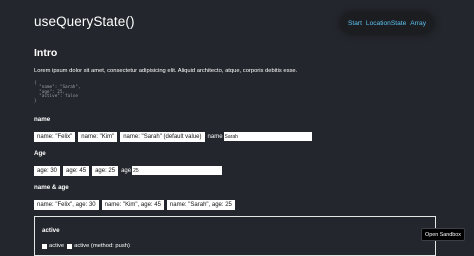 Image resolution: width=474 pixels, height=256 pixels. I want to click on state-line: "active": false, so click(56, 97).